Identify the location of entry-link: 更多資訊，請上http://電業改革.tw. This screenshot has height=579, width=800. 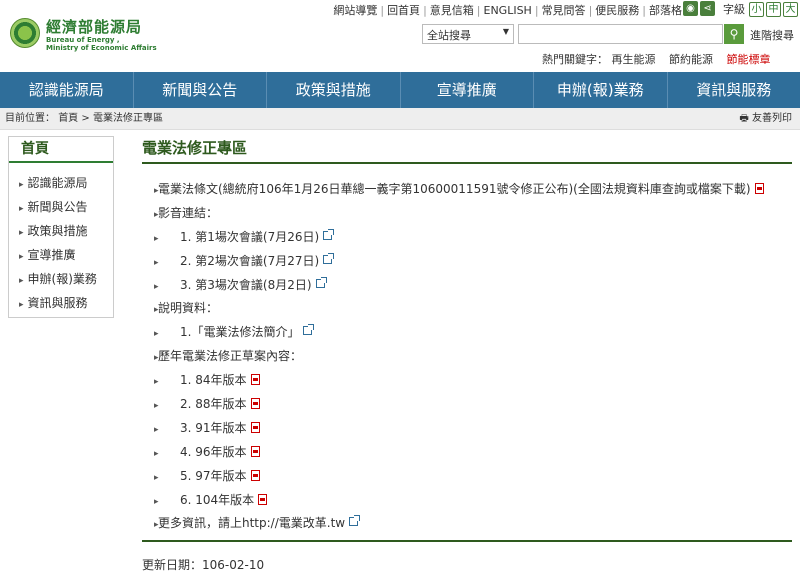
(251, 523).